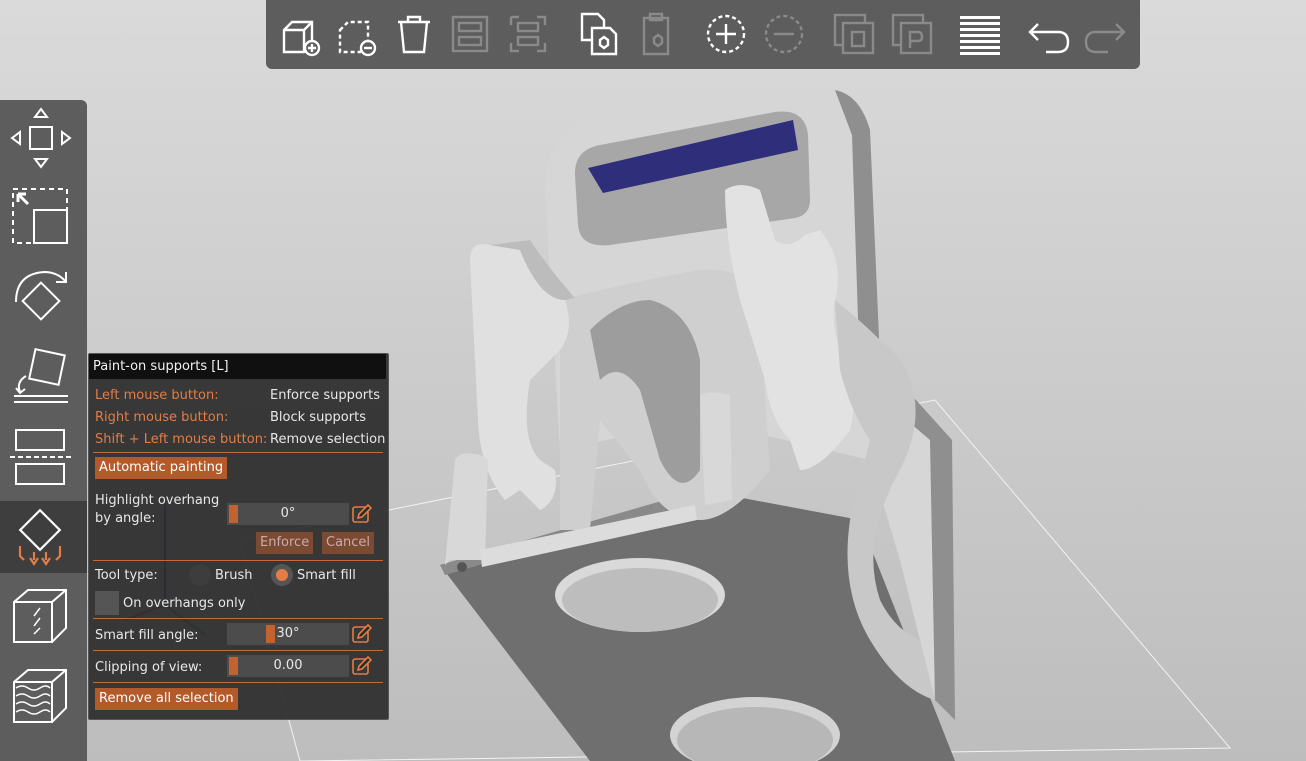 Image resolution: width=1306 pixels, height=761 pixels. I want to click on panel-title: Paint-on supports [L], so click(237, 366).